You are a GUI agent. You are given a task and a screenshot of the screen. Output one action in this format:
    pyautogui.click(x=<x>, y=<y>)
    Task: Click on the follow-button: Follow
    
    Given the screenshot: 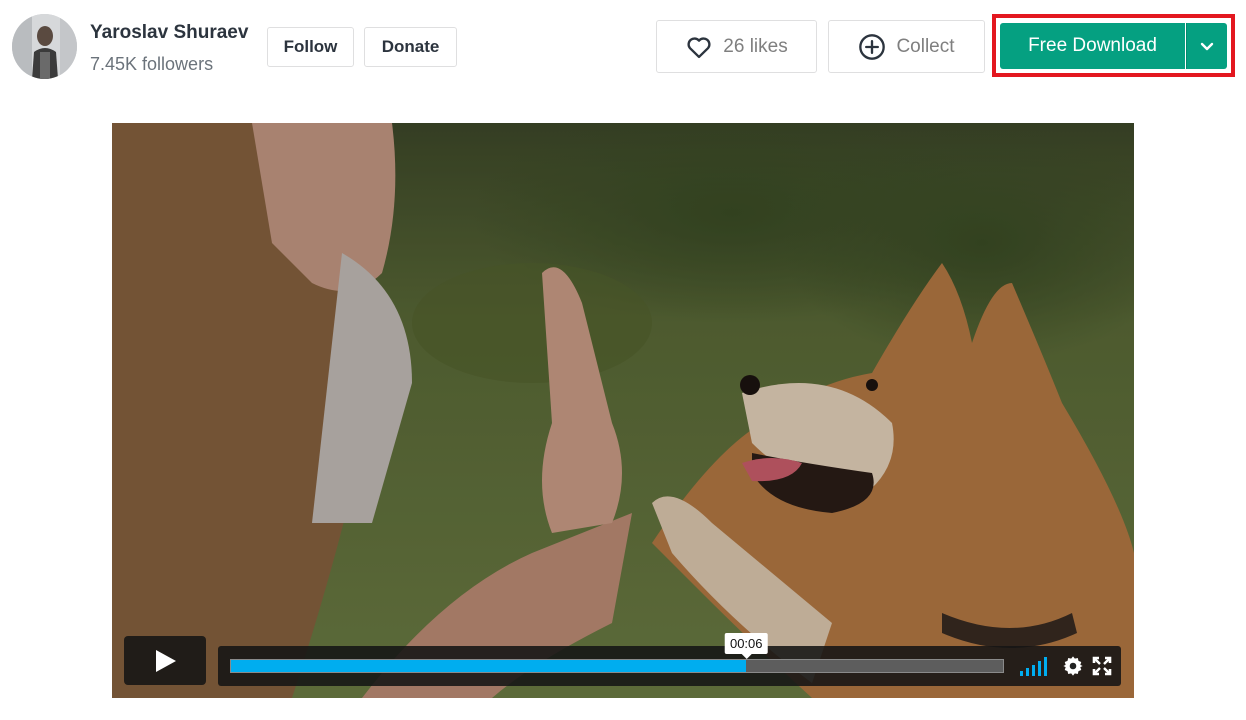 What is the action you would take?
    pyautogui.click(x=310, y=47)
    